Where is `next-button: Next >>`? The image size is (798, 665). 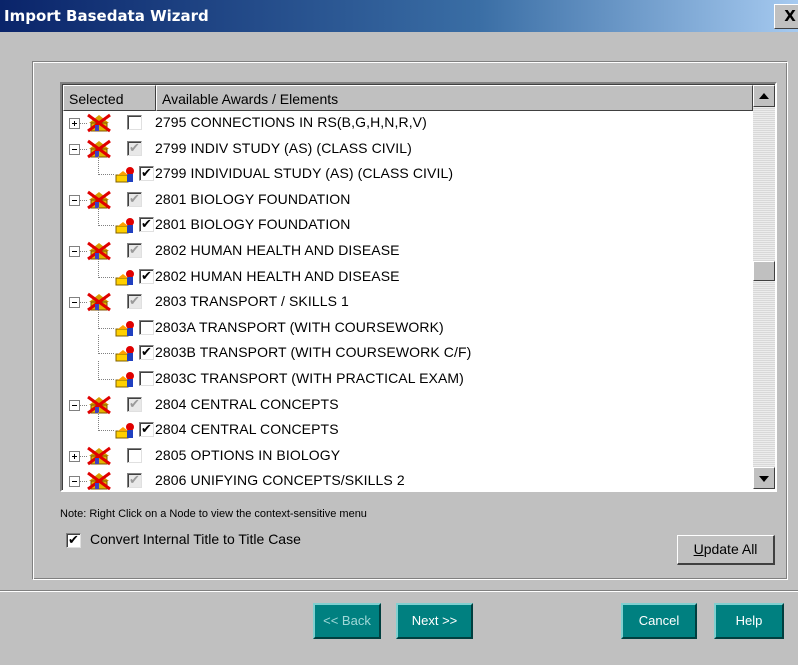 next-button: Next >> is located at coordinates (434, 621).